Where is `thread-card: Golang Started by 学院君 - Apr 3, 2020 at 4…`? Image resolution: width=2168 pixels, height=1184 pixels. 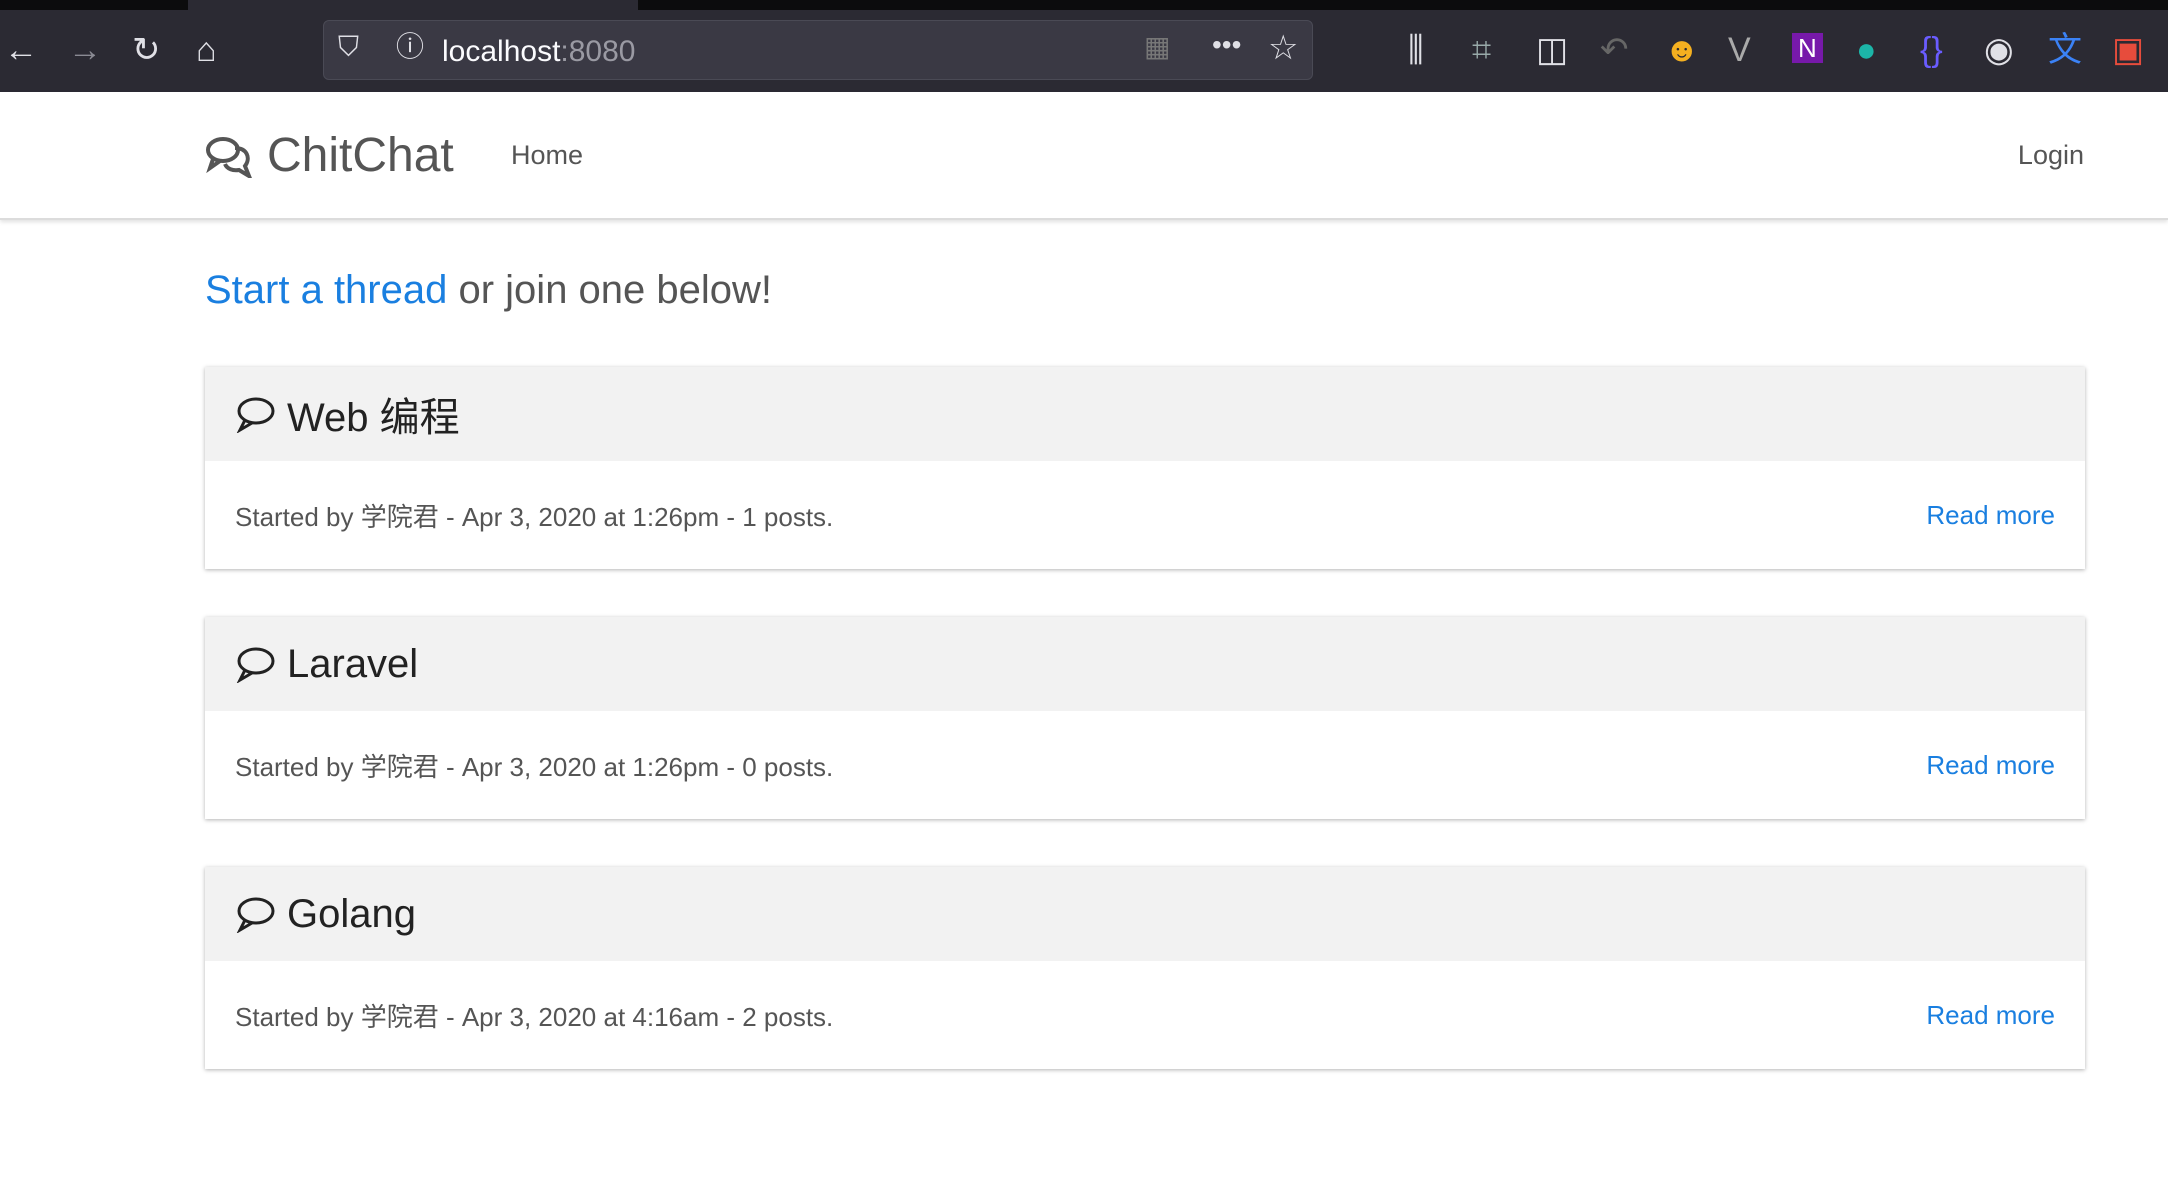
thread-card: Golang Started by 学院君 - Apr 3, 2020 at 4… is located at coordinates (1145, 968).